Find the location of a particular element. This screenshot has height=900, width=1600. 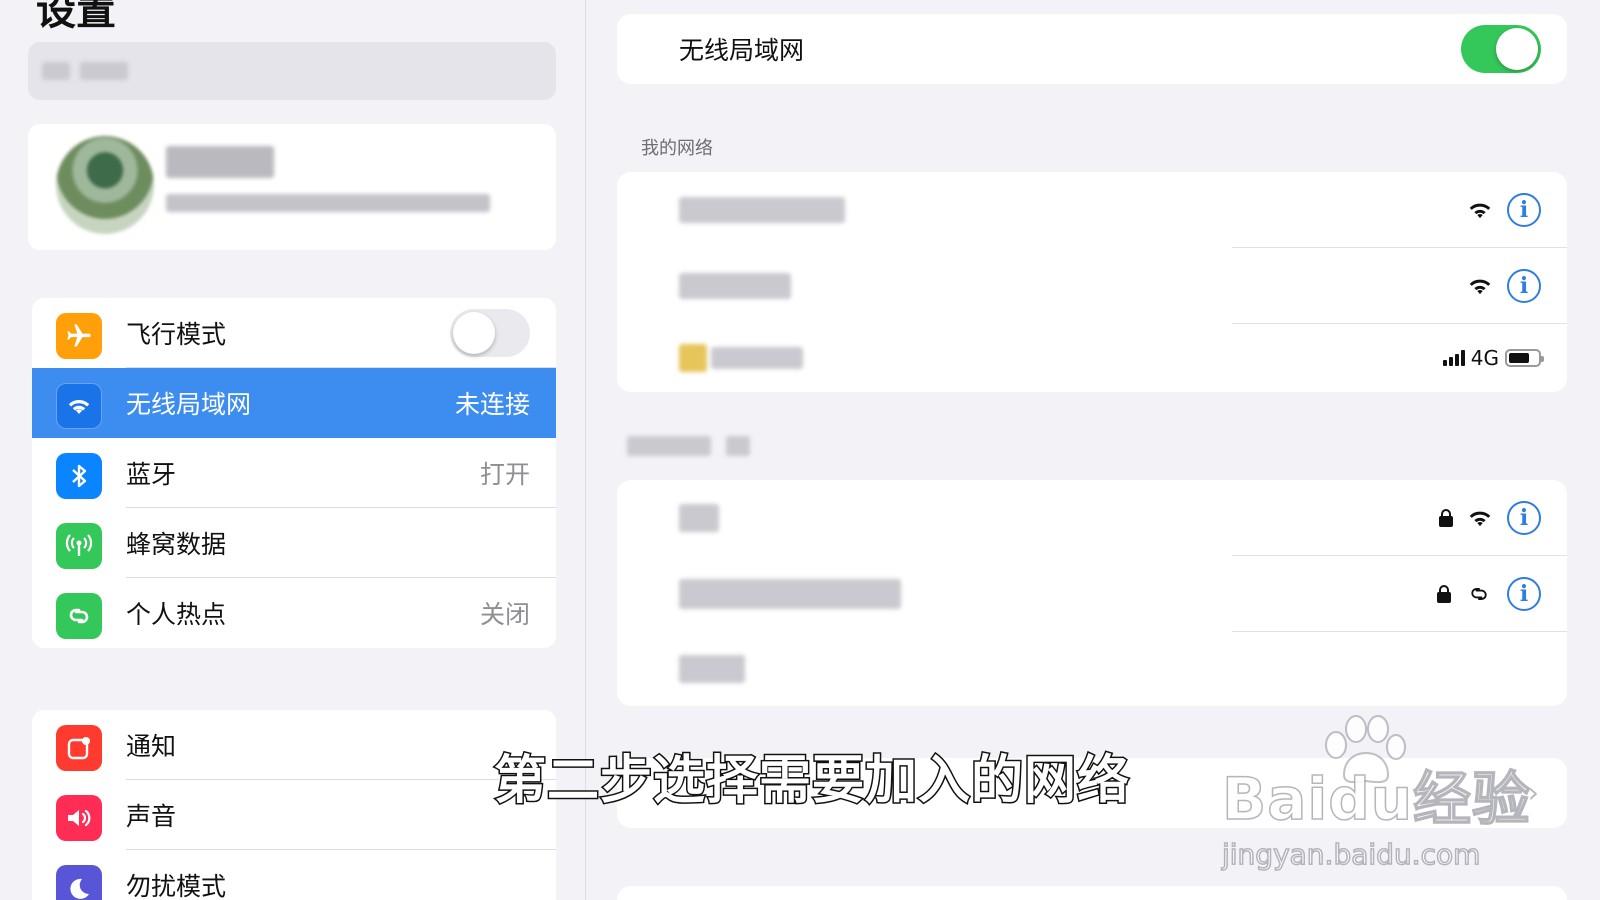

sidebar-item-sound: 声音 is located at coordinates (294, 815).